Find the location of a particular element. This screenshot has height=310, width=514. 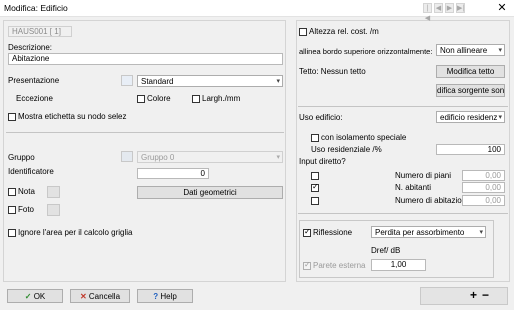

nav-first-icon: |◀ is located at coordinates (427, 12).